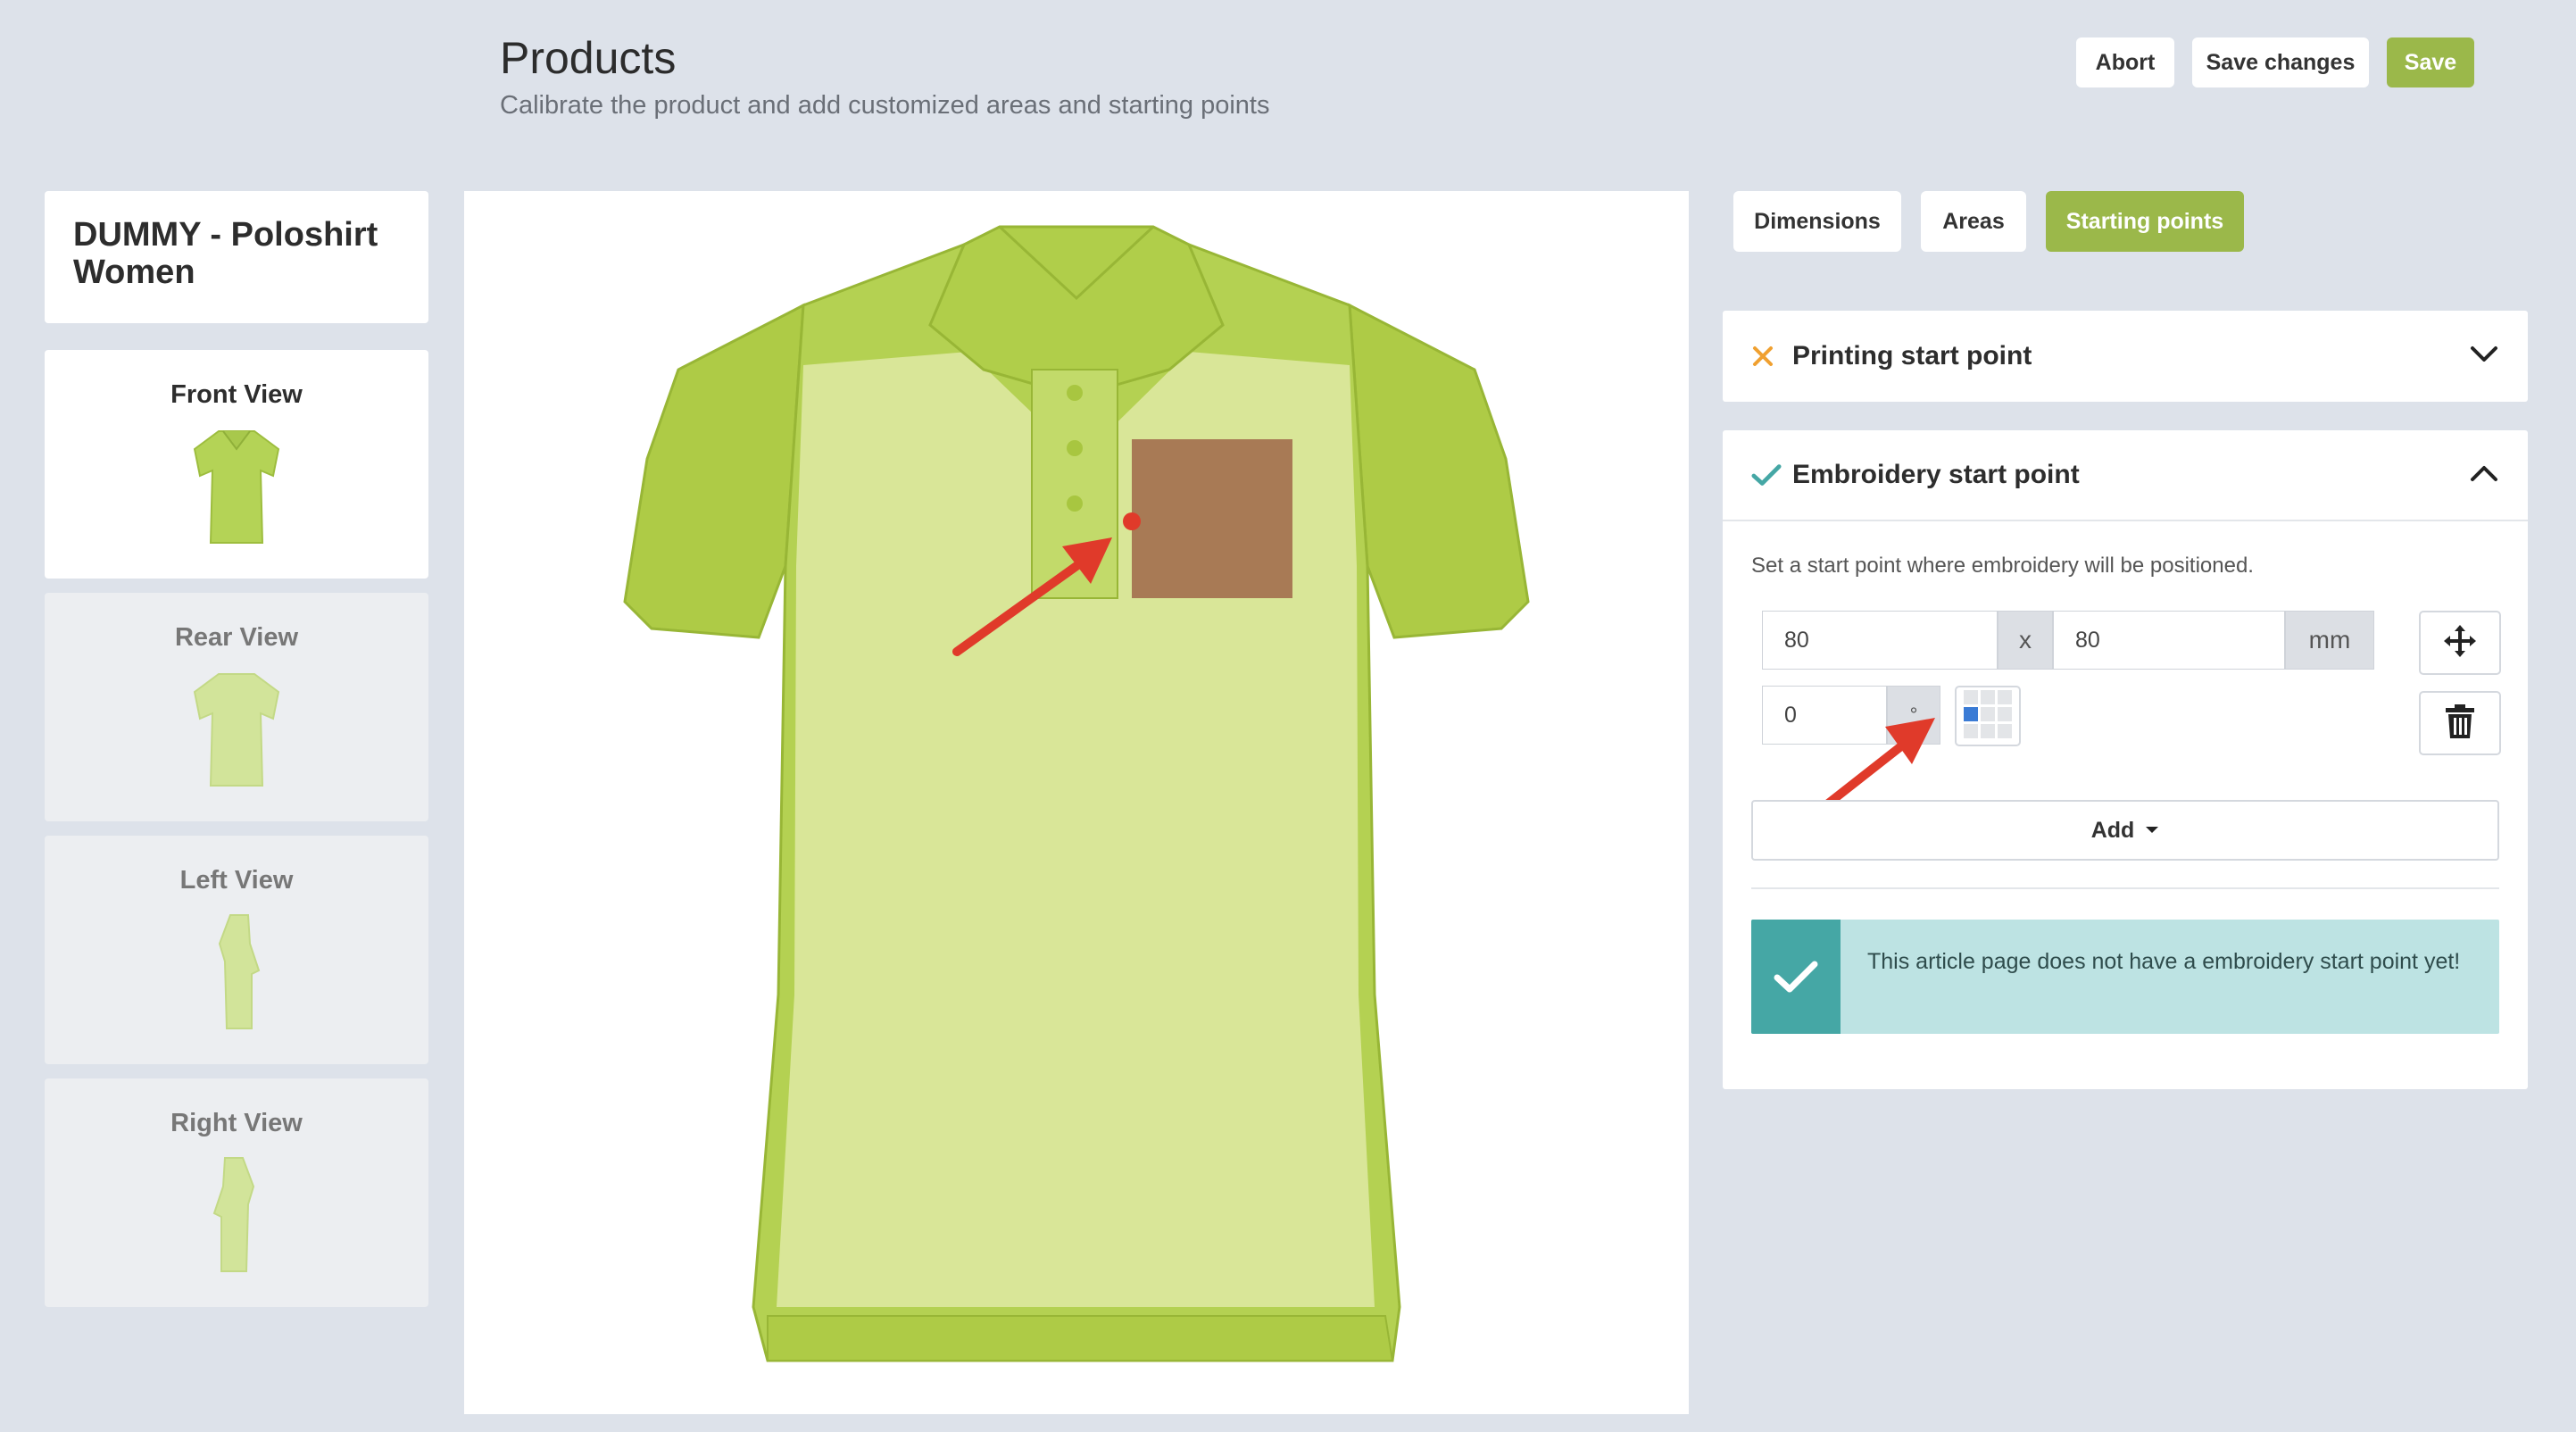 This screenshot has width=2576, height=1432. I want to click on view-card-front: Front View, so click(237, 464).